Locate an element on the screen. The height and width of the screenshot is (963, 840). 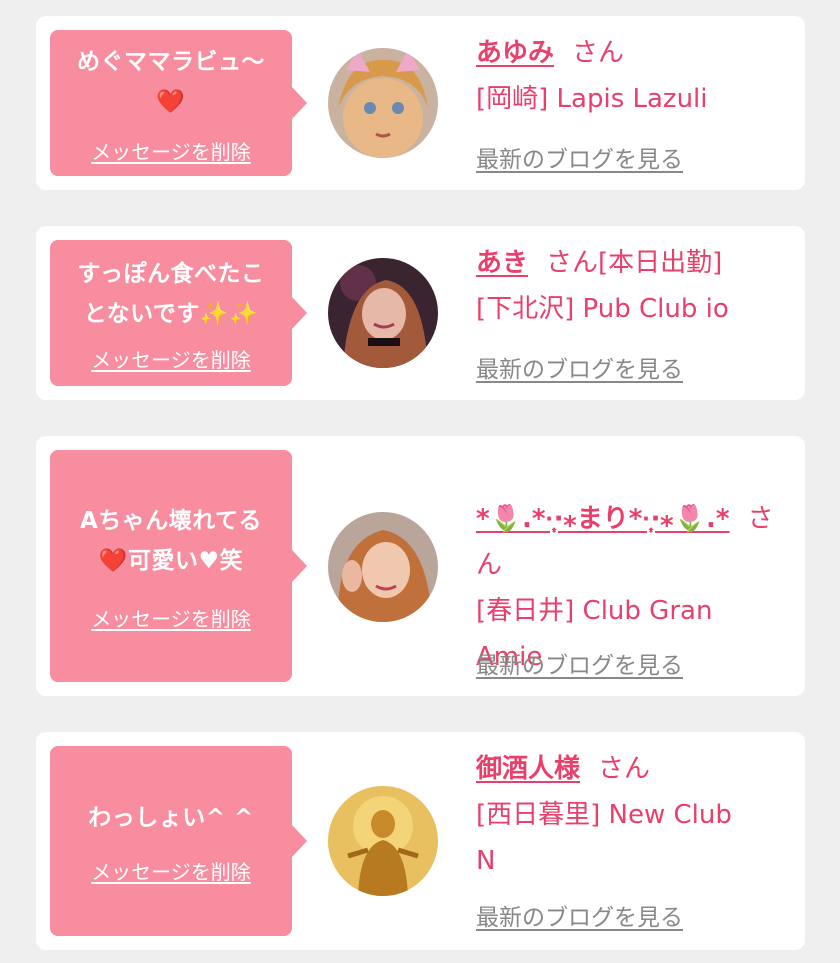
shop-name: [下北沢] Pub Club io is located at coordinates (602, 309).